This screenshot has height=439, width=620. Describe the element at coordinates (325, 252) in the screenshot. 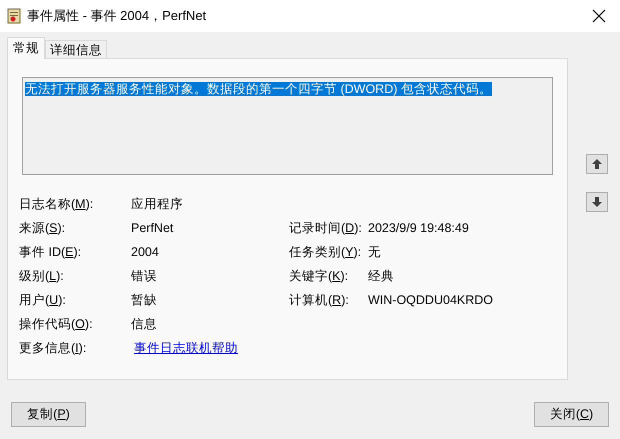

I see `field-label: 任务类别(Y):` at that location.